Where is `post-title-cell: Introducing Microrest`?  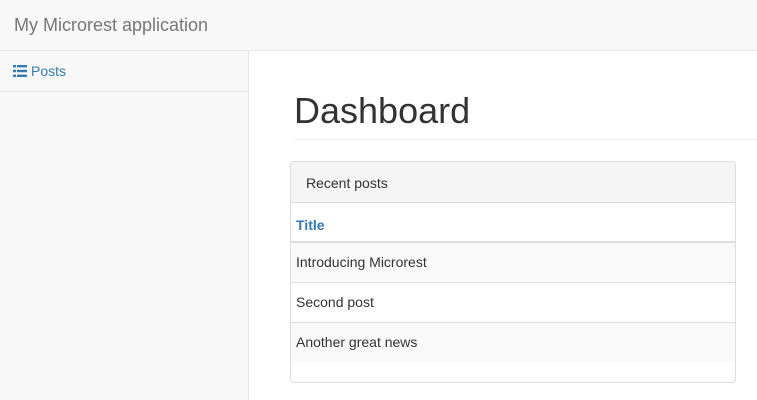
post-title-cell: Introducing Microrest is located at coordinates (513, 262).